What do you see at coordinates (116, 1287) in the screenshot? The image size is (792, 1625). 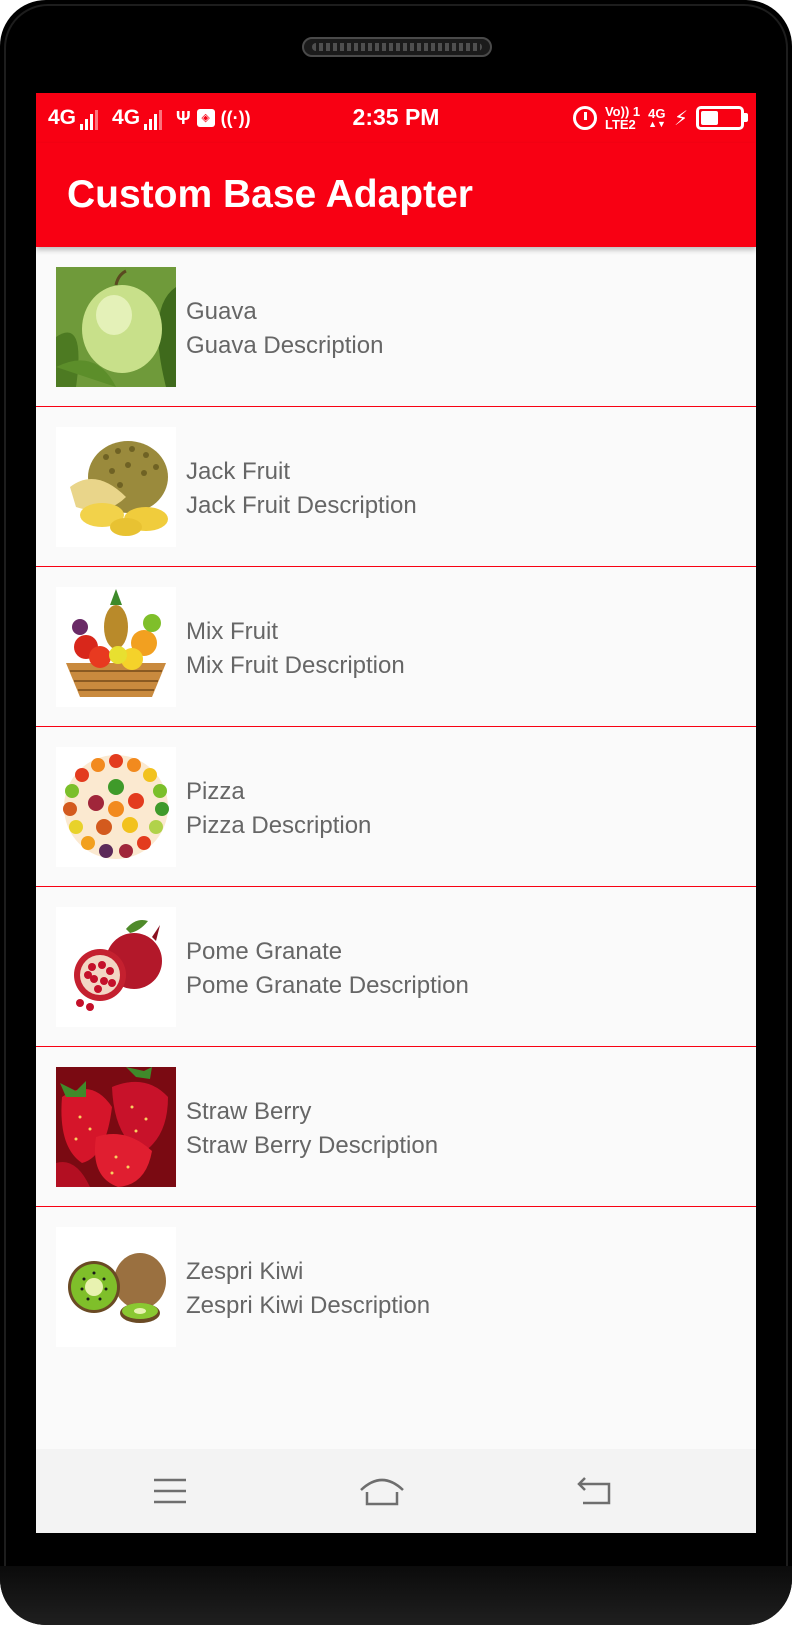 I see `kiwi-image` at bounding box center [116, 1287].